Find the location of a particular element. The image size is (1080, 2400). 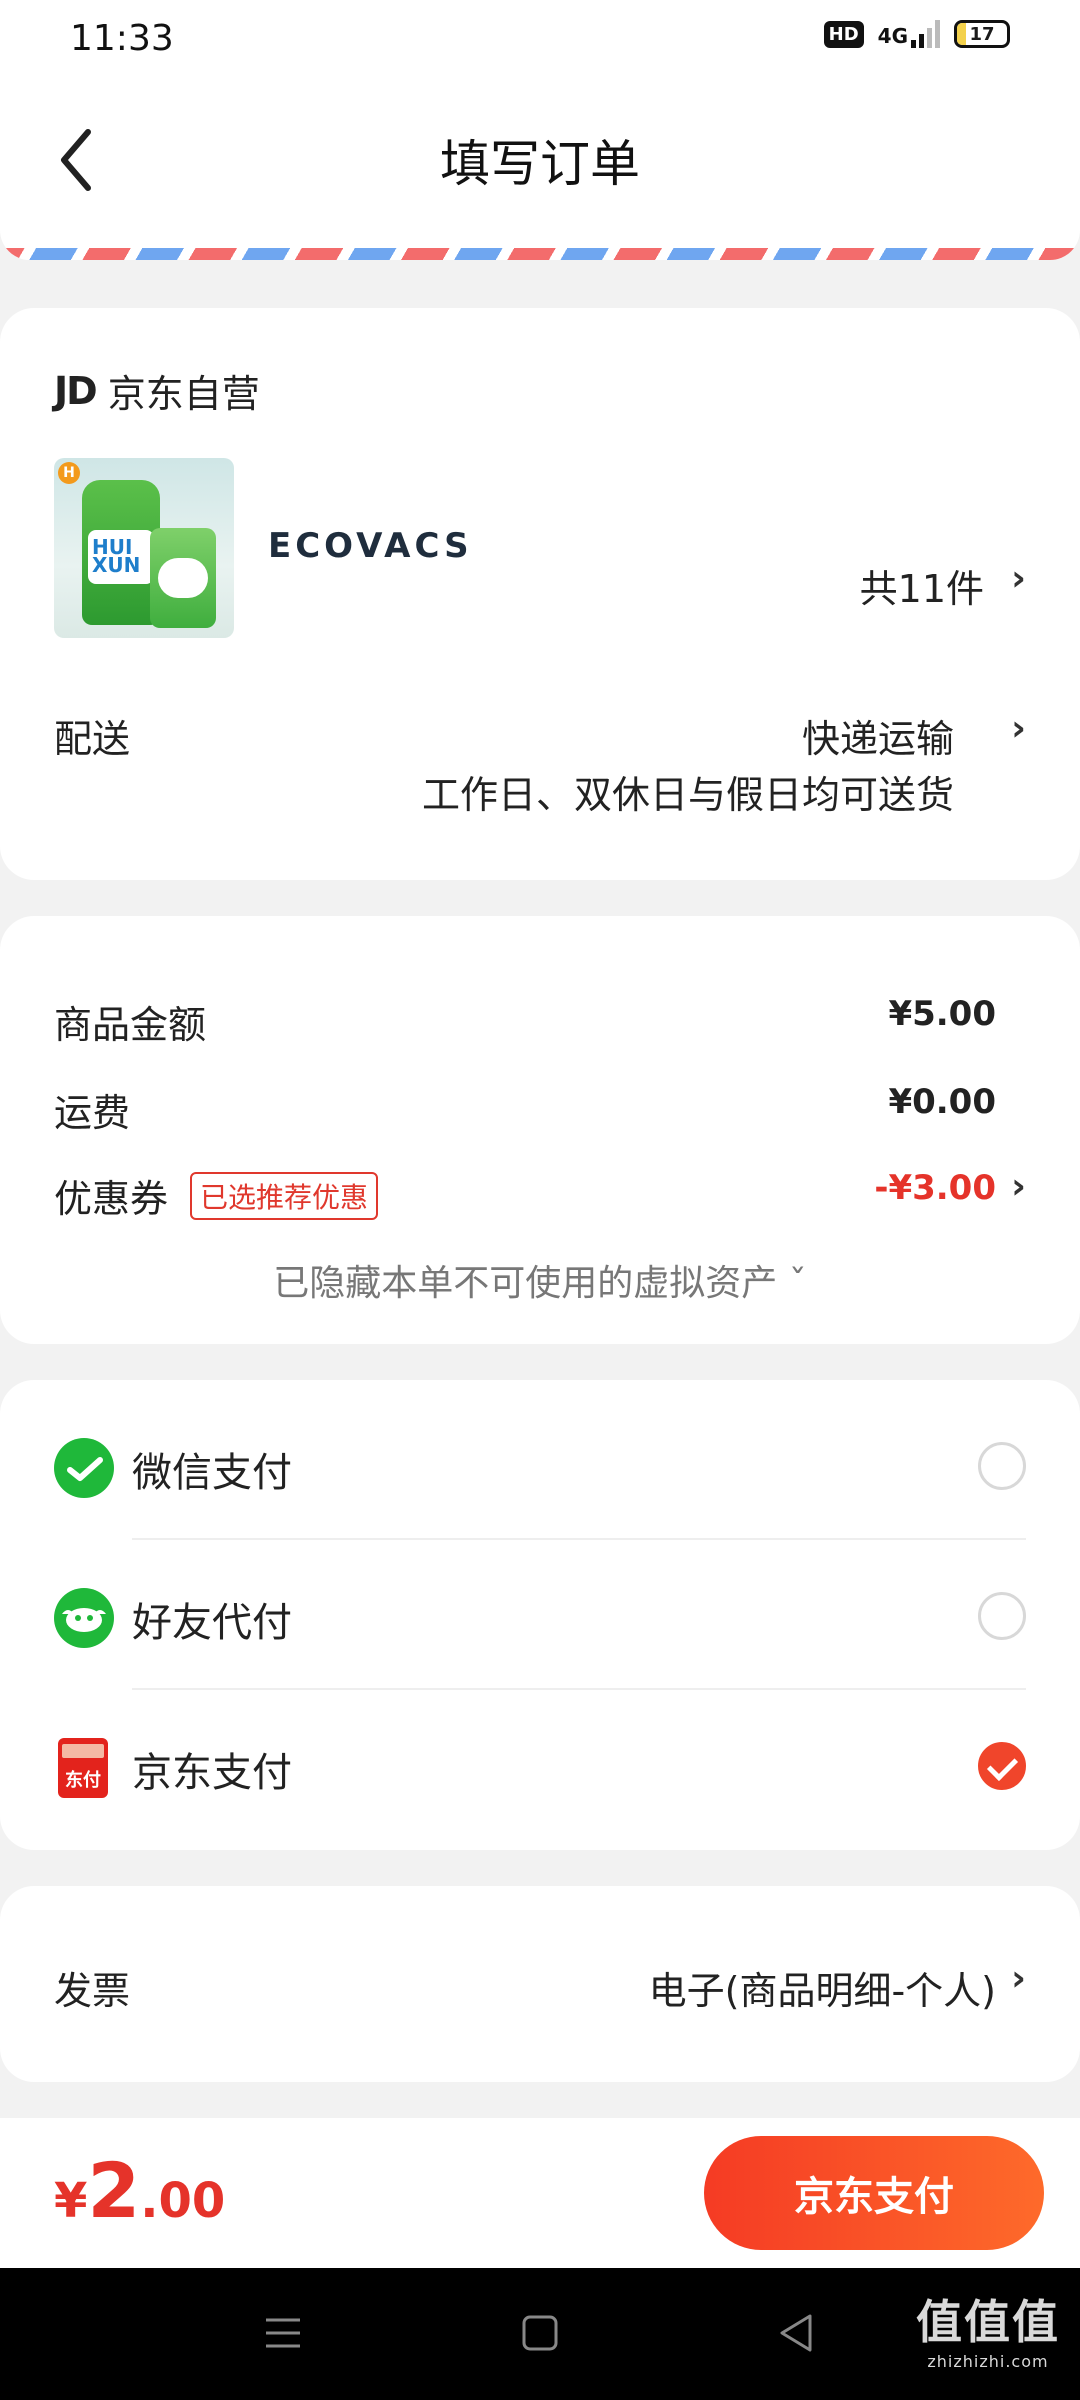

status-icons: HD 4G 17 is located at coordinates (916, 34).